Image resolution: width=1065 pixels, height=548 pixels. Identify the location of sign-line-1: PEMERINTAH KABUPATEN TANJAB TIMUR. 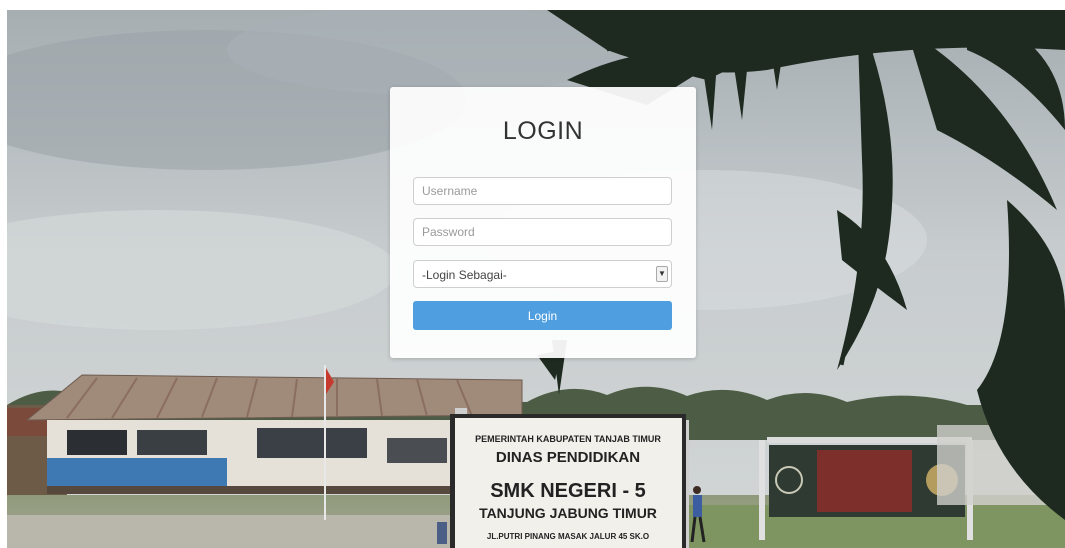
(568, 439).